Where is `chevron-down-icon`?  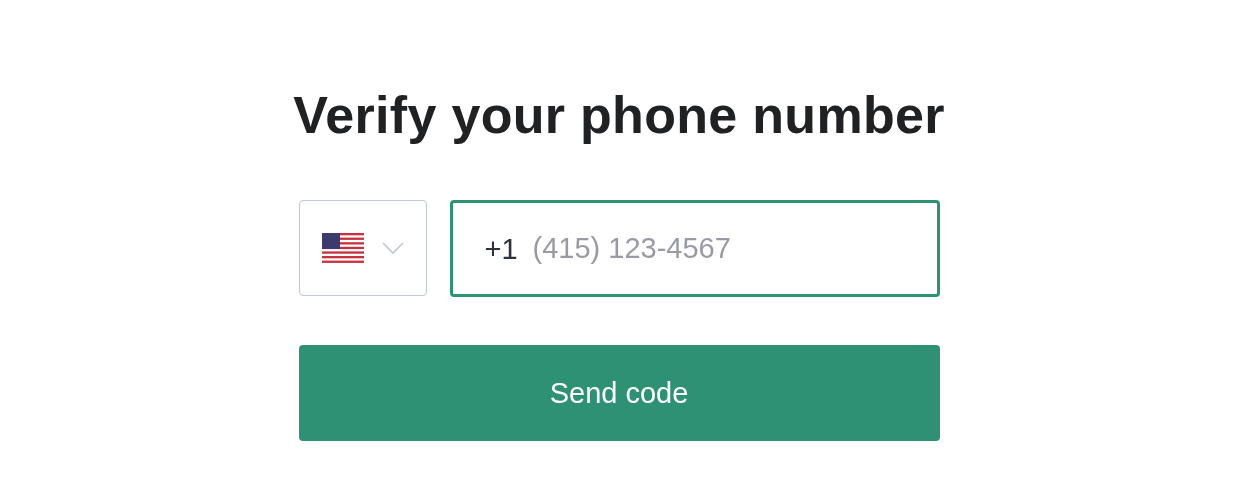
chevron-down-icon is located at coordinates (392, 248).